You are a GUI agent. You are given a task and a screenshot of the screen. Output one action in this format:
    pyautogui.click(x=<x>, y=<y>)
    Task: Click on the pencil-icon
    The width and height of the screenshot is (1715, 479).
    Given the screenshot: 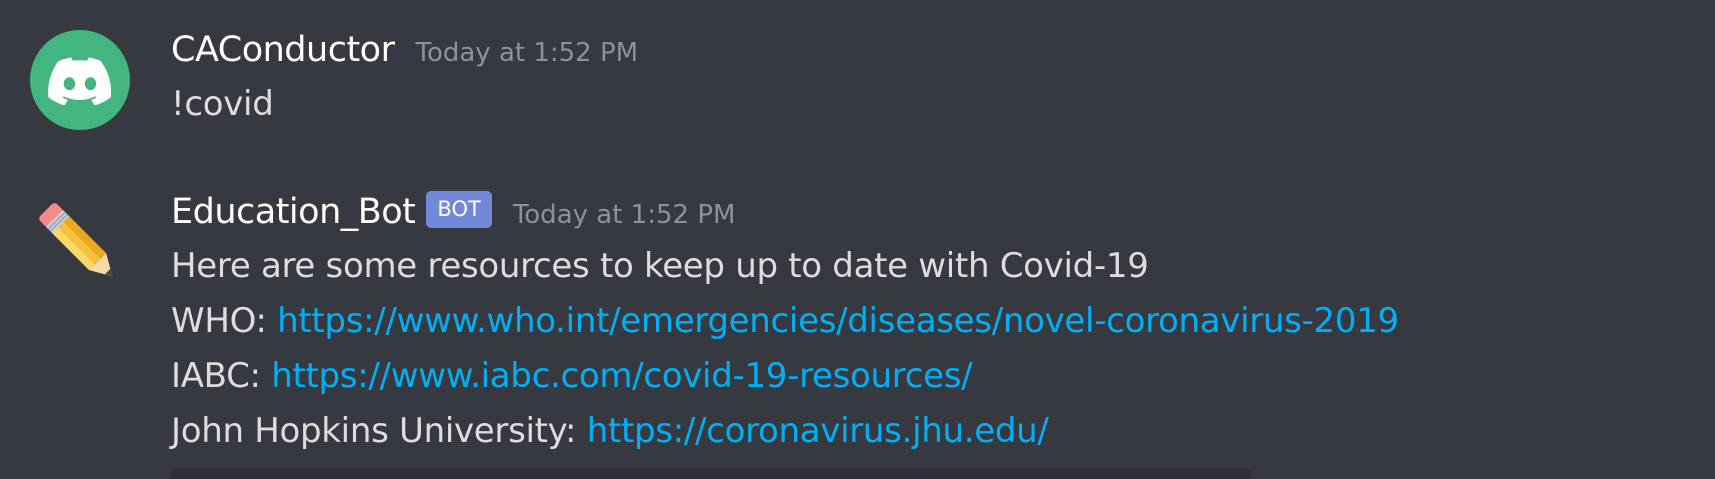 What is the action you would take?
    pyautogui.click(x=76, y=240)
    